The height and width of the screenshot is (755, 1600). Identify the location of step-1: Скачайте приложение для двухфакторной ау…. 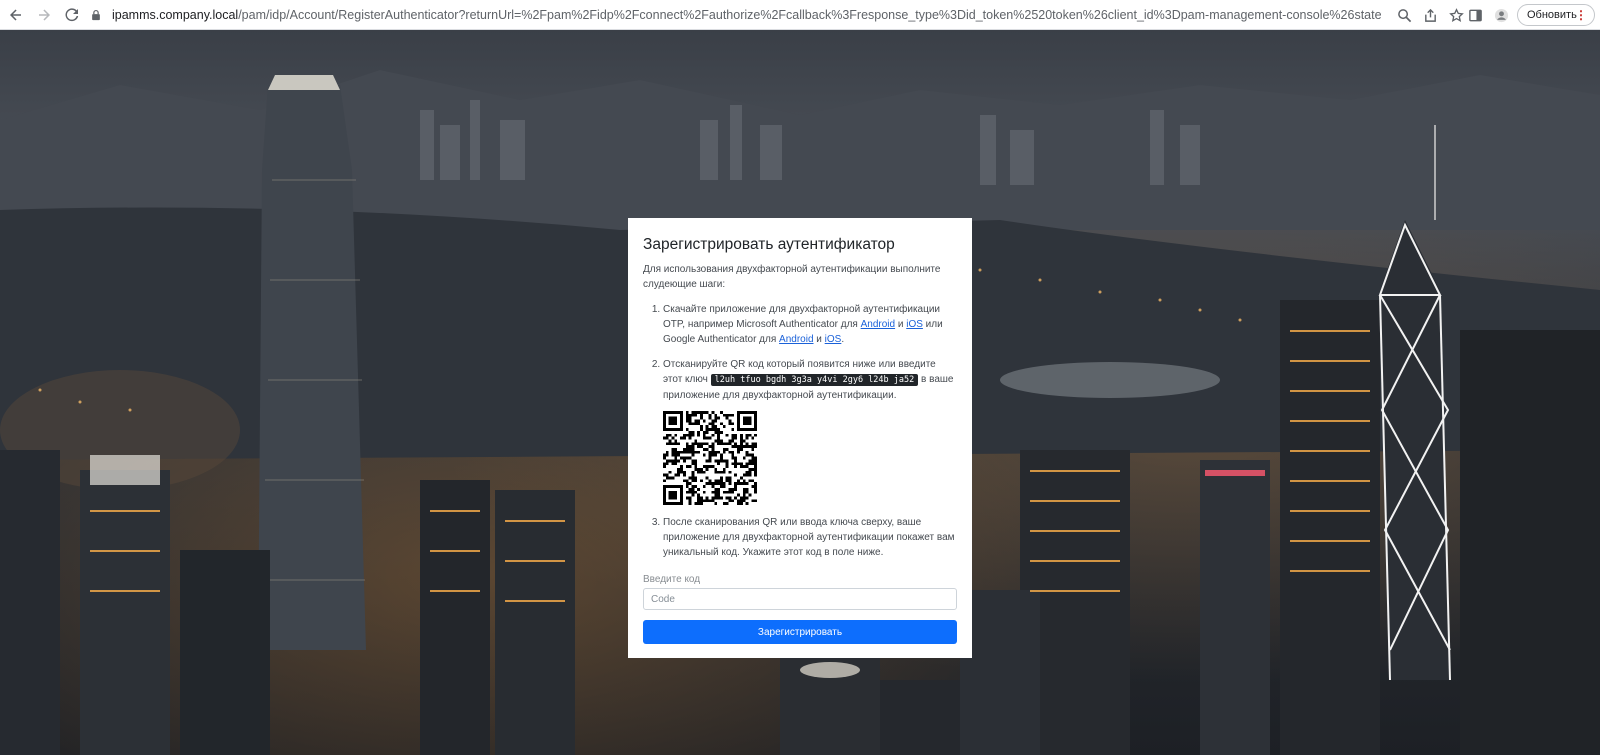
(810, 324).